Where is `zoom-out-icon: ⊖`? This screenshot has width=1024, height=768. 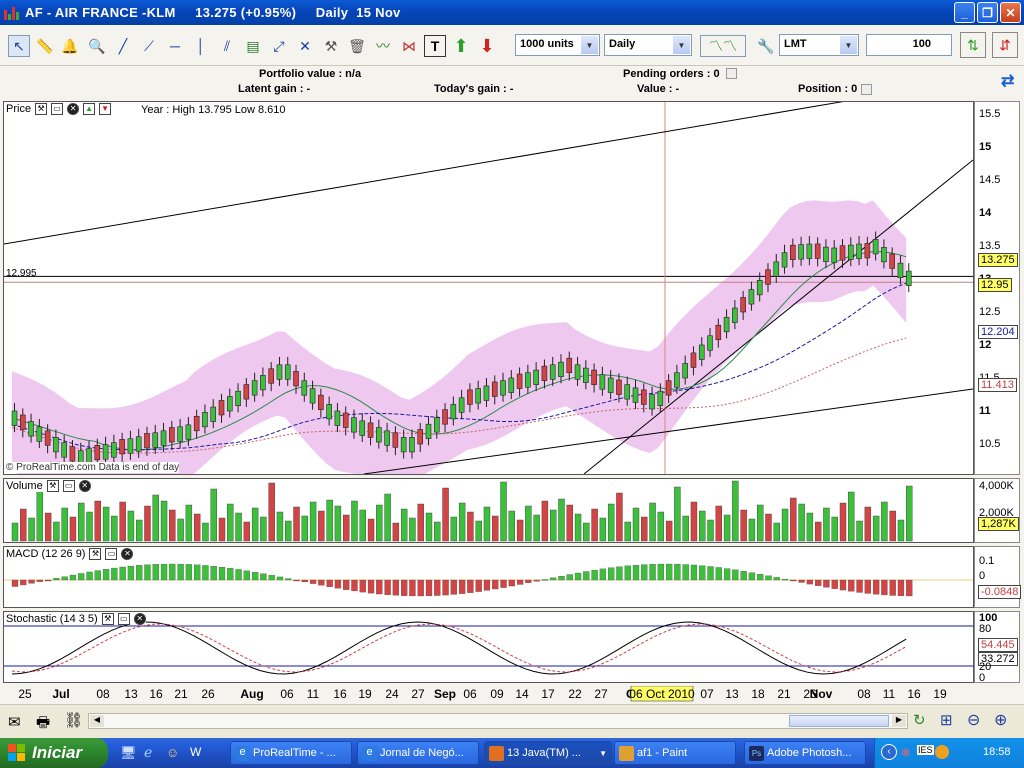
zoom-out-icon: ⊖ is located at coordinates (973, 720).